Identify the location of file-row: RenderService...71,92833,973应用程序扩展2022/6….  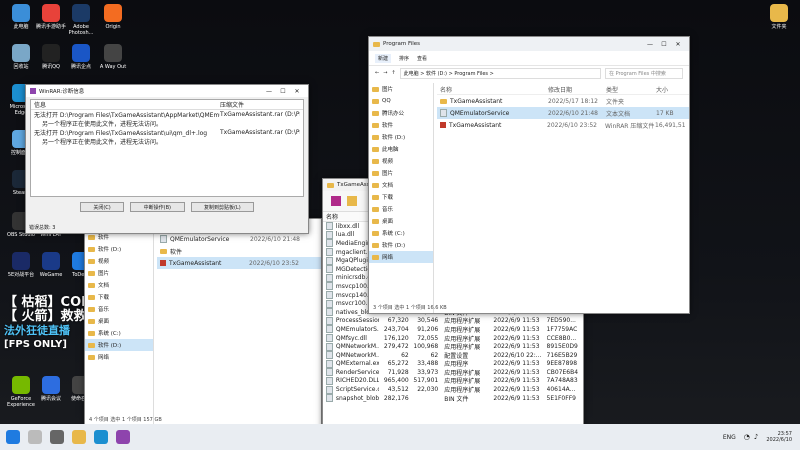
(453, 372).